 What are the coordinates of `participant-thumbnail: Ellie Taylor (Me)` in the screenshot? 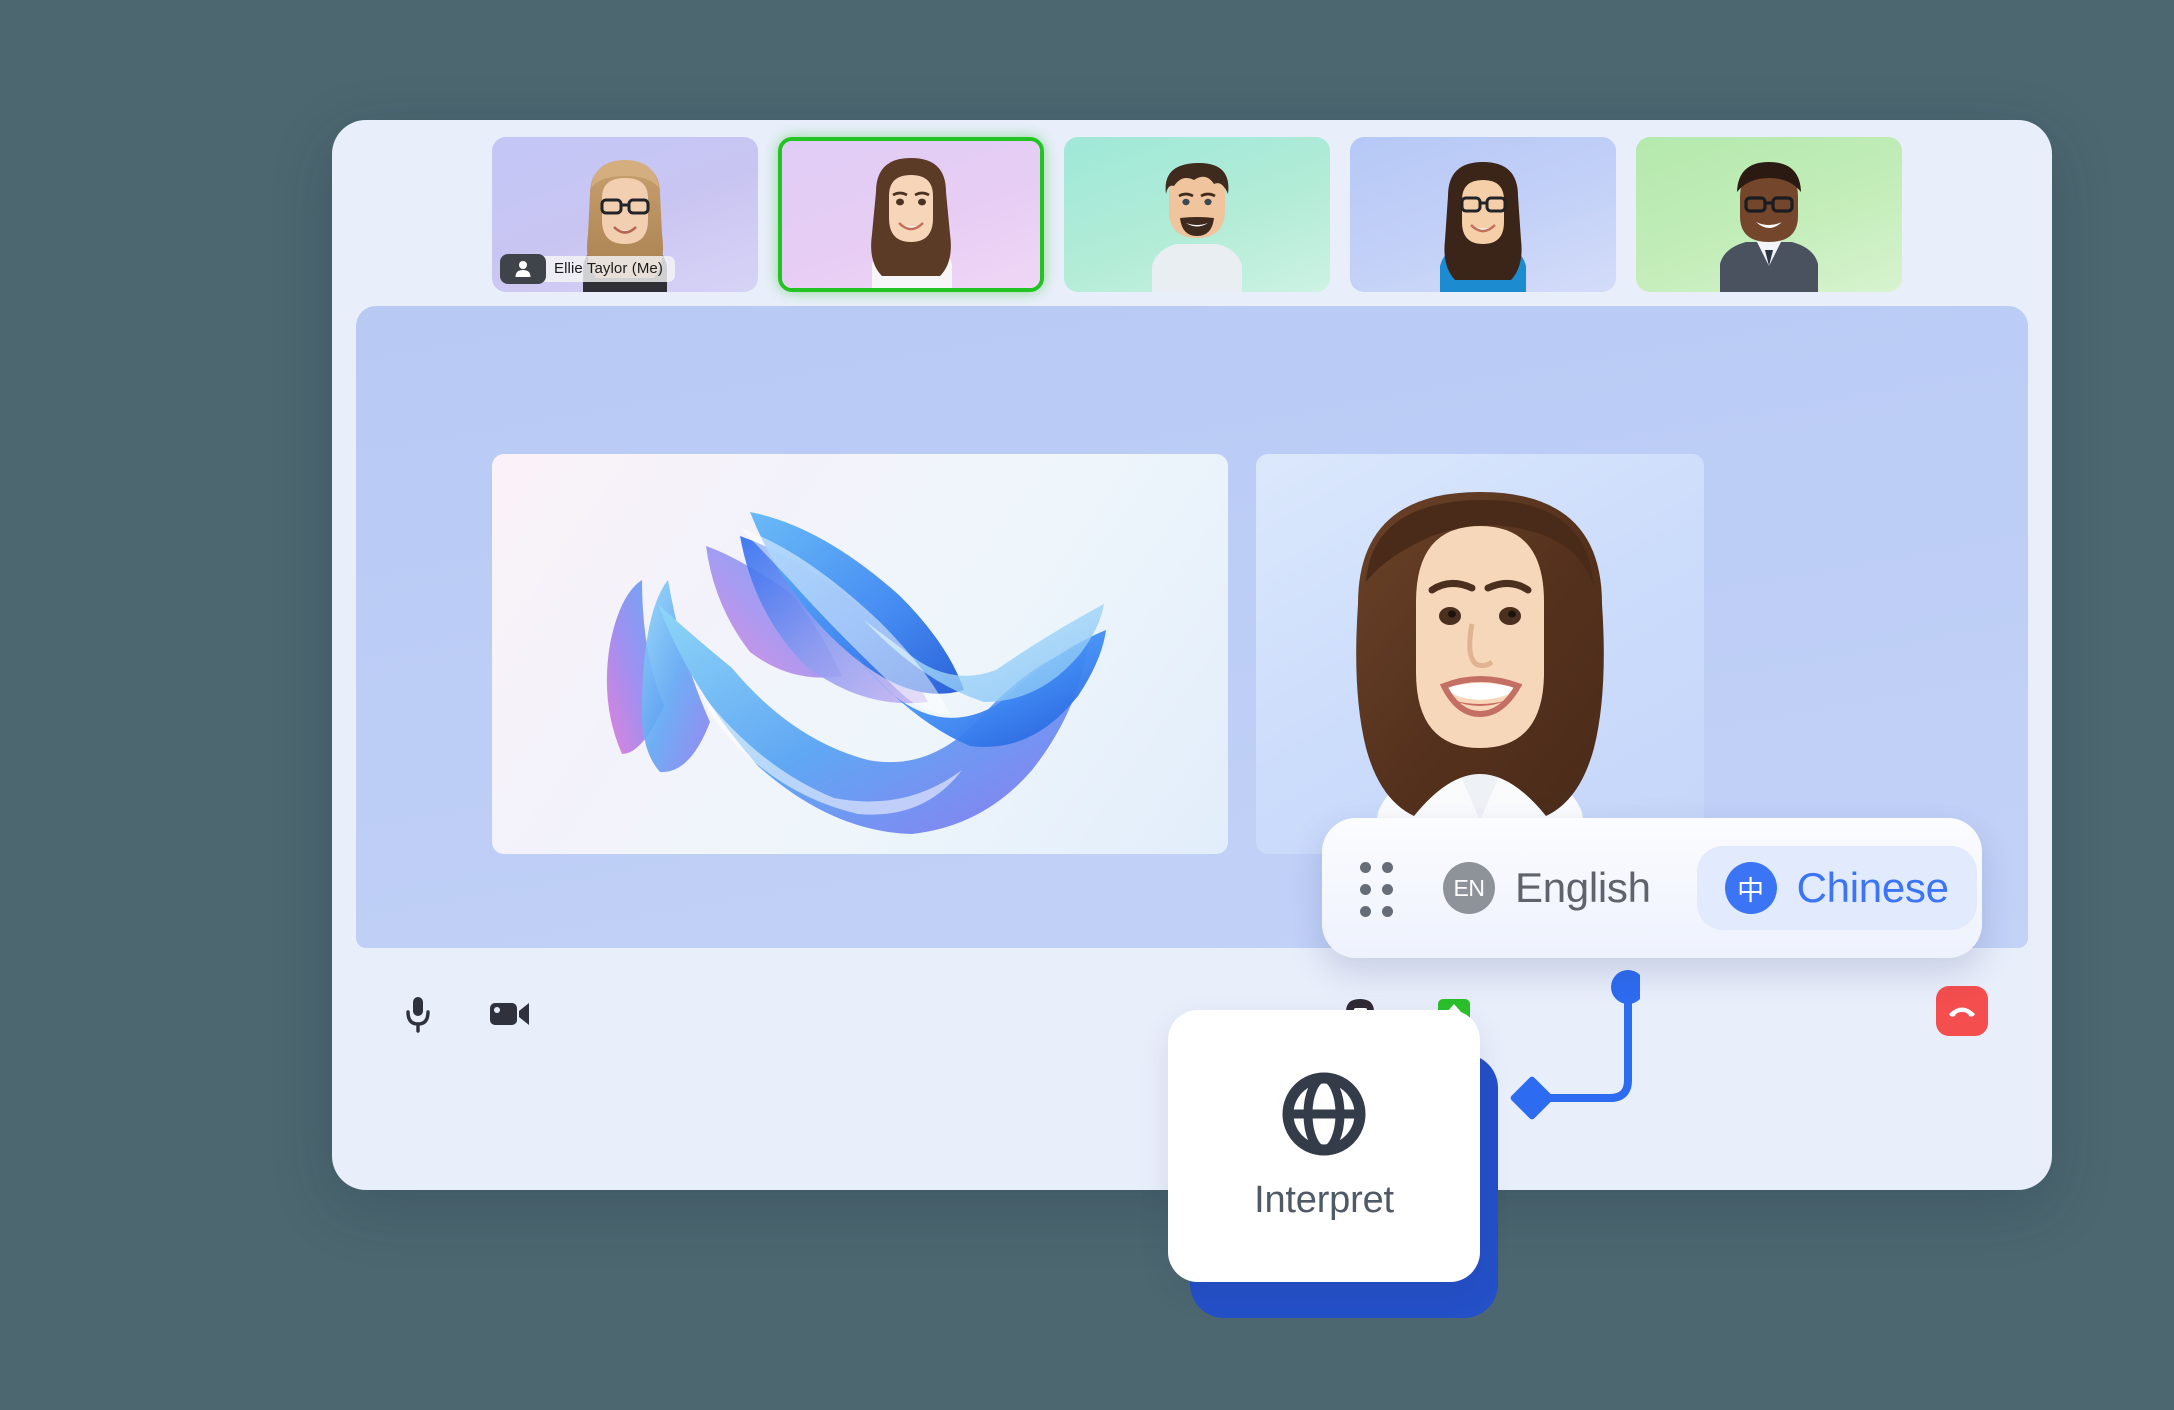 It's located at (625, 214).